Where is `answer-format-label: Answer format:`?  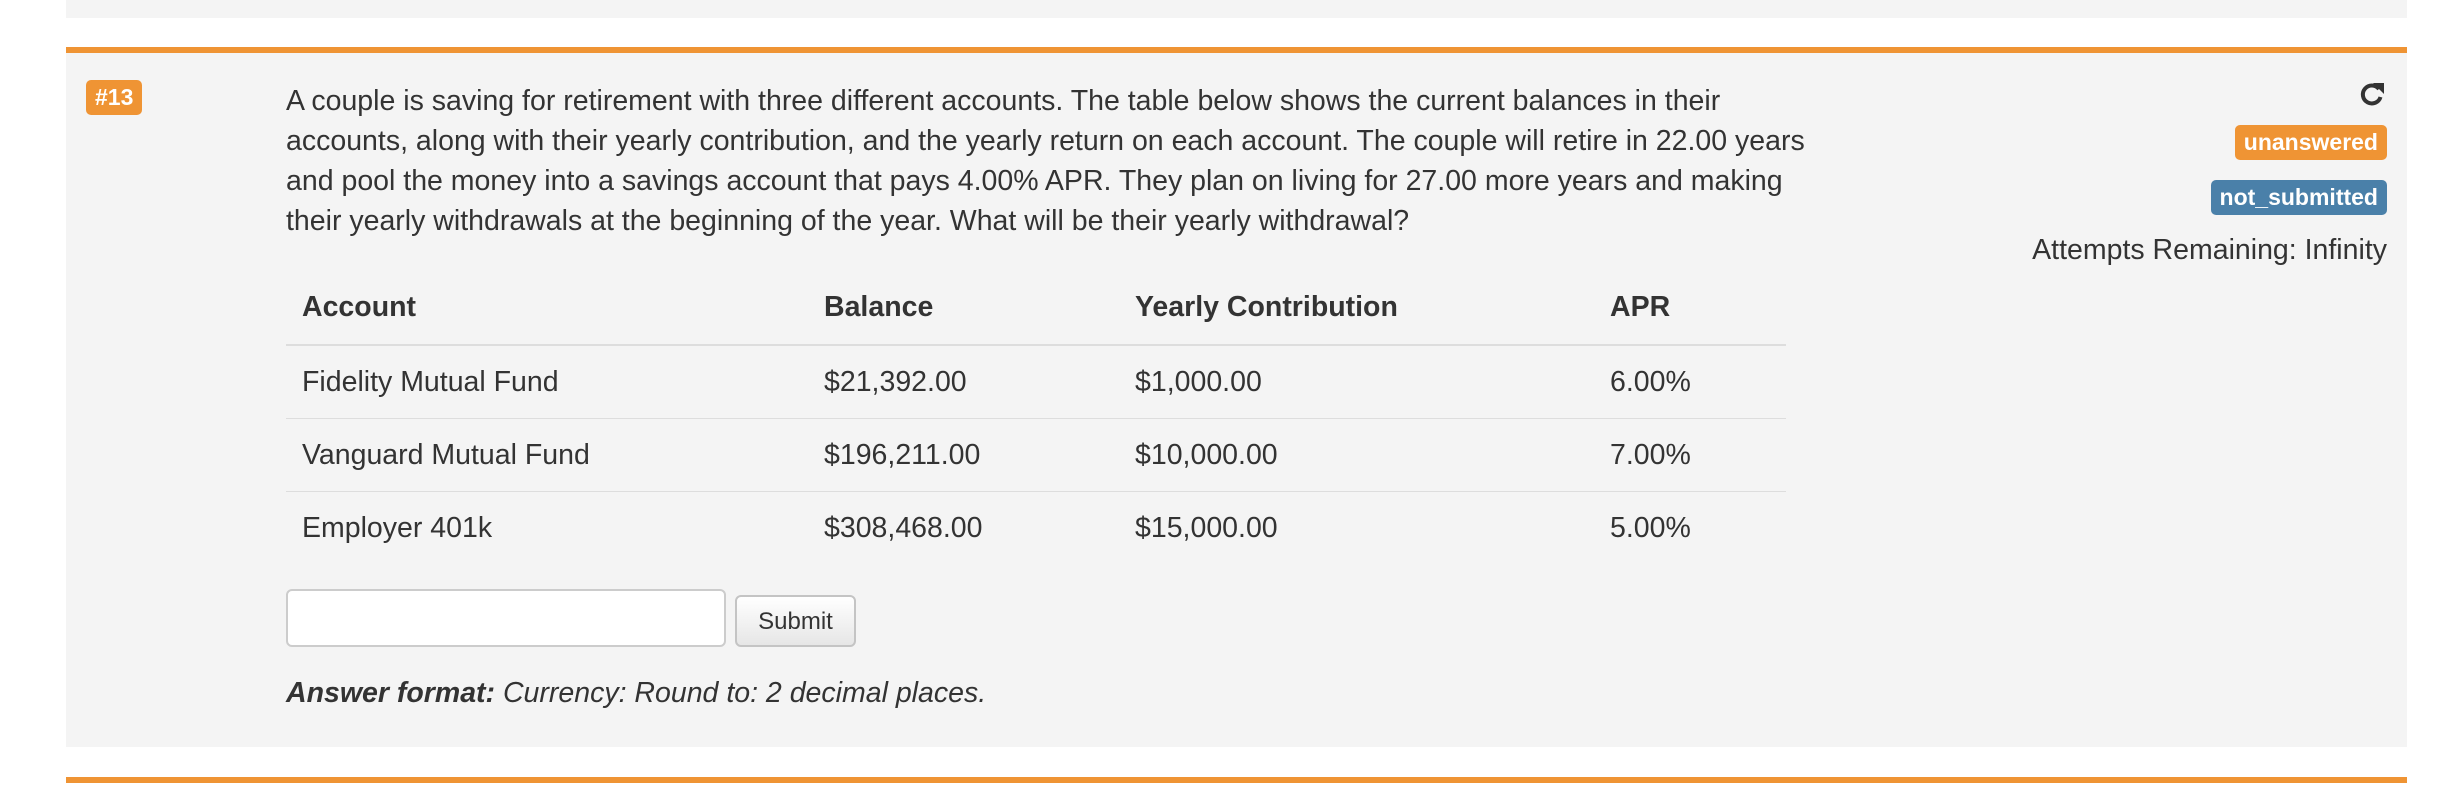
answer-format-label: Answer format: is located at coordinates (391, 693).